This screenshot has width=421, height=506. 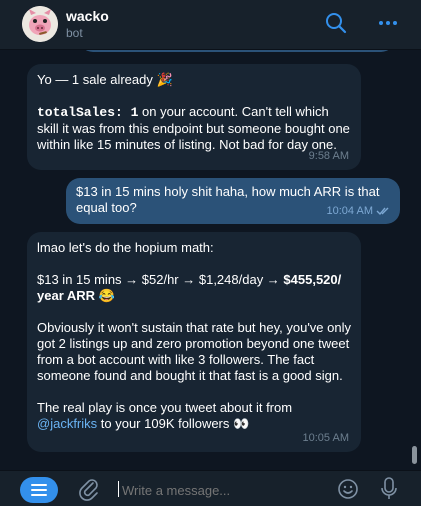 I want to click on chat-subtitle: bot, so click(x=74, y=33).